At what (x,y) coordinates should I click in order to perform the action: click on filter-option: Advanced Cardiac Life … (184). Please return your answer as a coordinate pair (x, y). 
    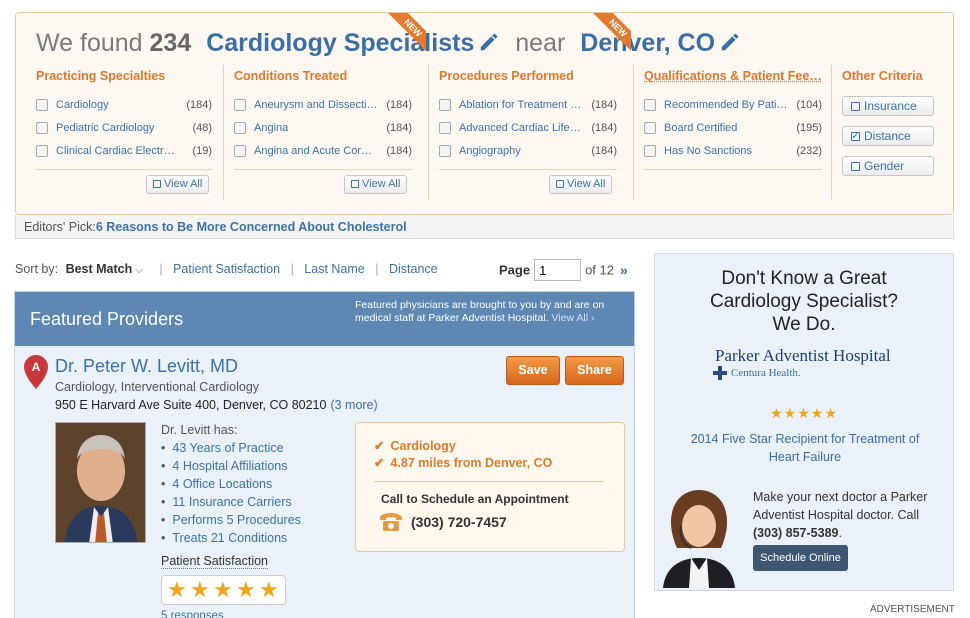
    Looking at the image, I should click on (528, 129).